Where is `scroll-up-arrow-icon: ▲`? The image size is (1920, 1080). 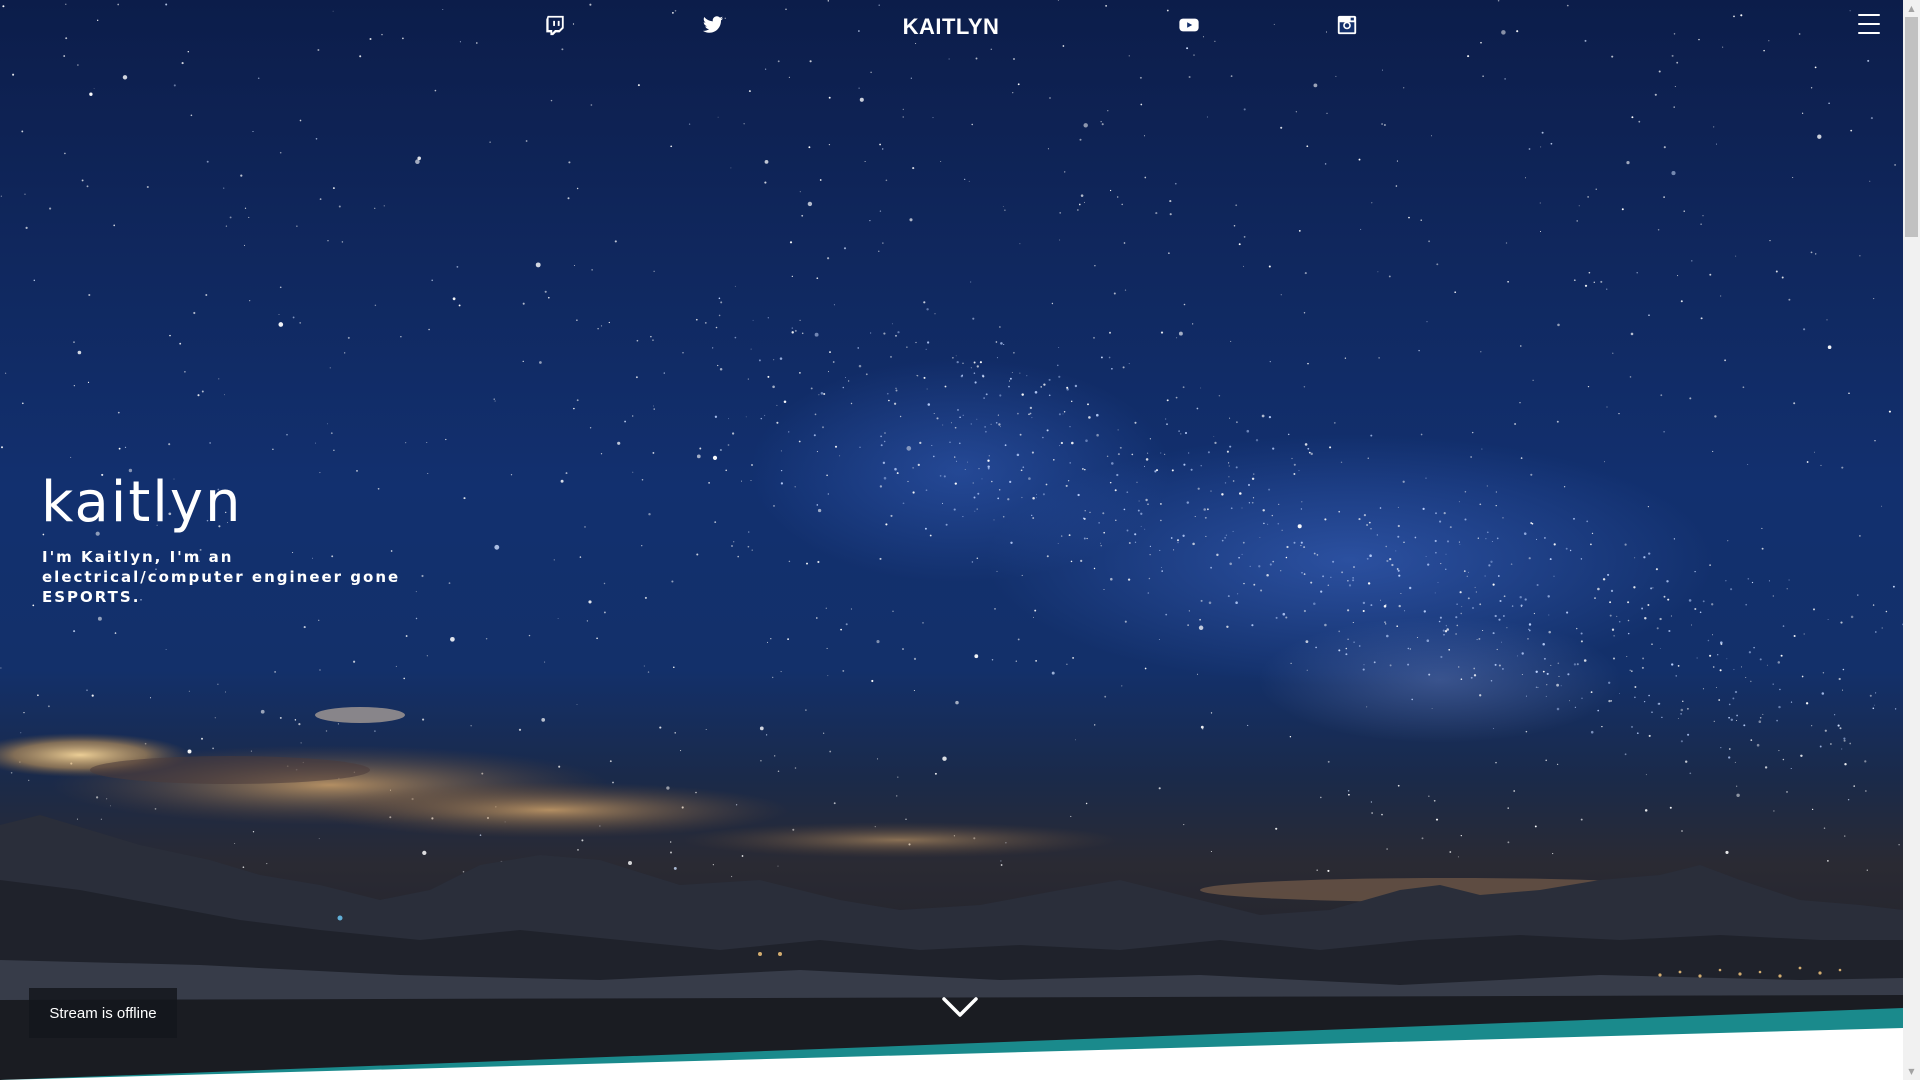
scroll-up-arrow-icon: ▲ is located at coordinates (1911, 8).